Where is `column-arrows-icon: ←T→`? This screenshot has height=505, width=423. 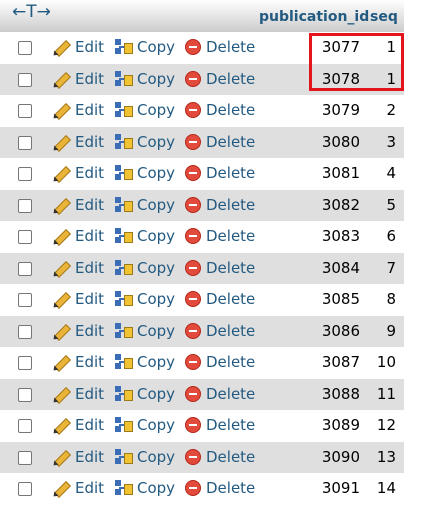
column-arrows-icon: ←T→ is located at coordinates (31, 12).